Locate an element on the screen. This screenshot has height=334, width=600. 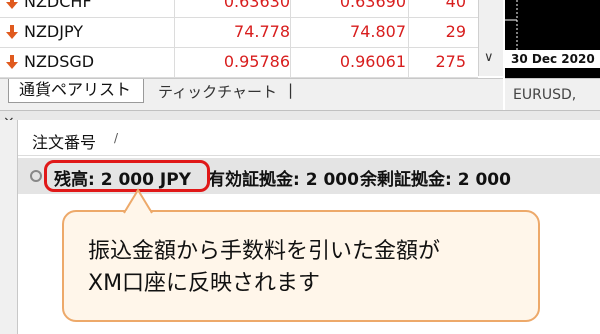
callout-line: XM口座に反映されます is located at coordinates (204, 283).